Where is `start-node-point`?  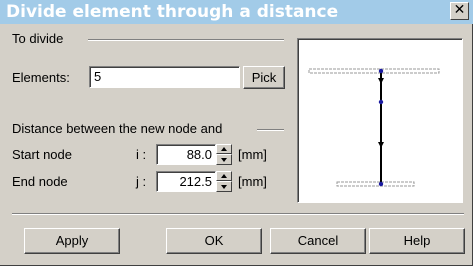 start-node-point is located at coordinates (381, 71).